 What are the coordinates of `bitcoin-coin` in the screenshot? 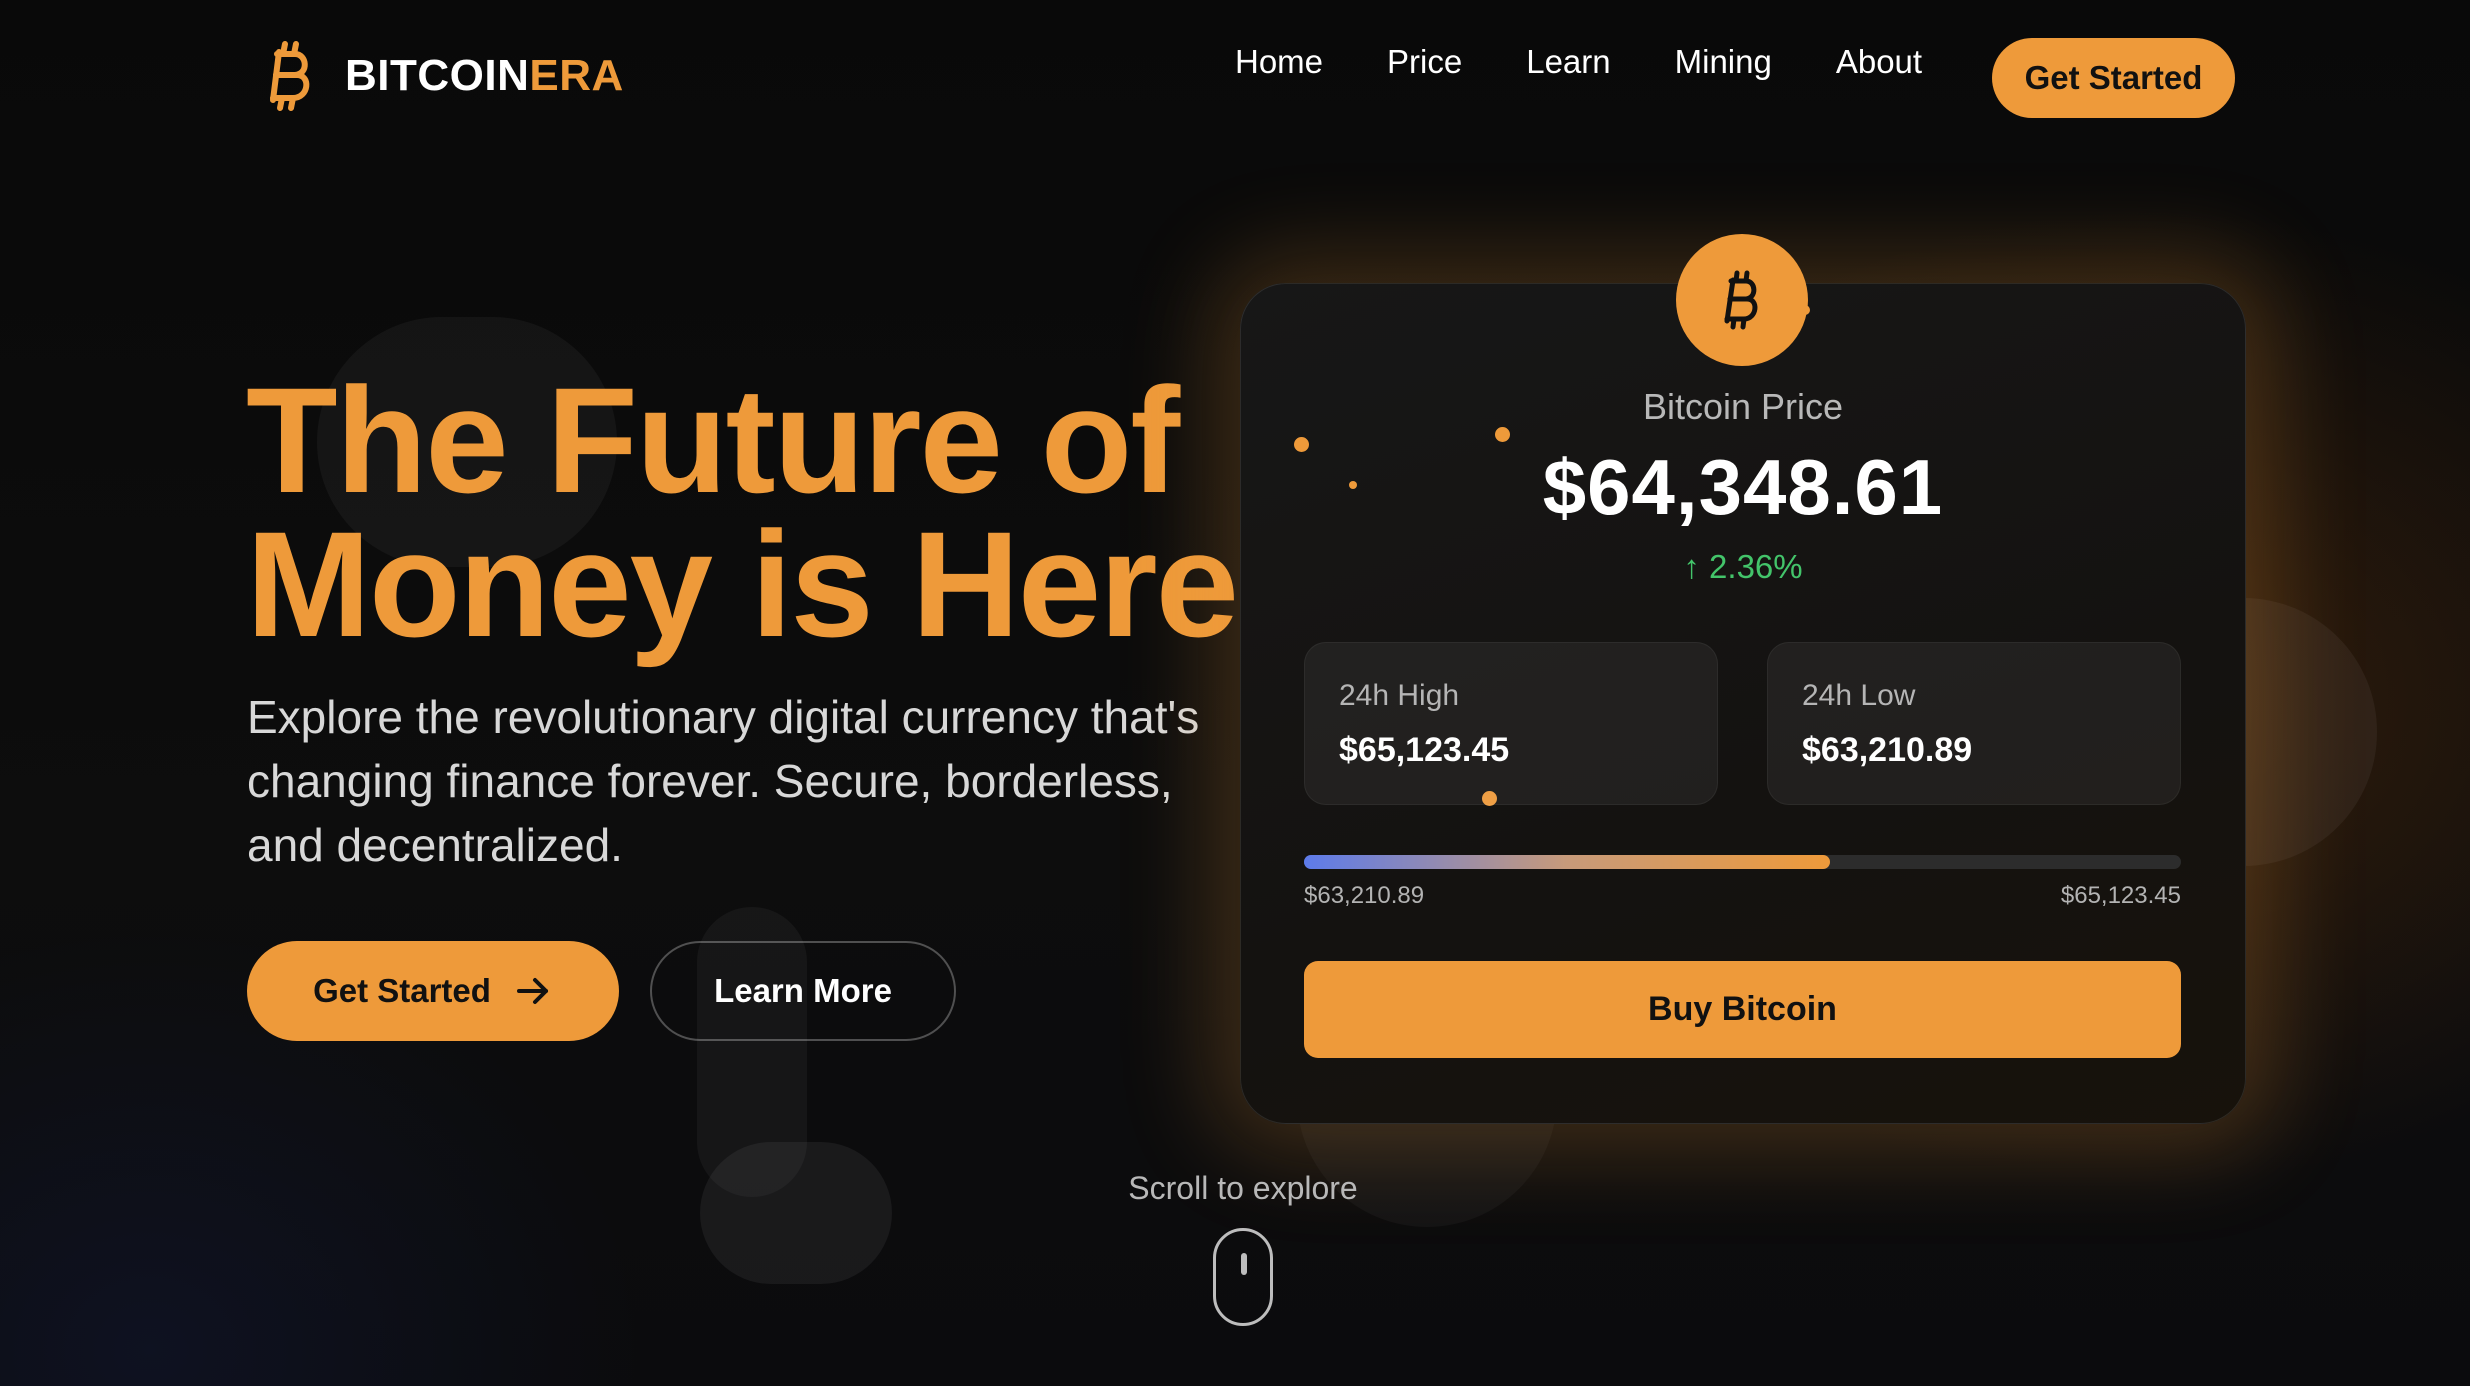 It's located at (1742, 300).